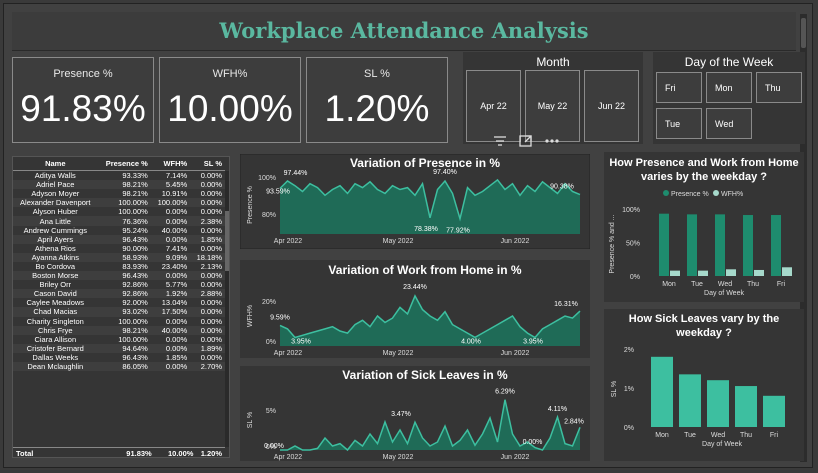 This screenshot has height=473, width=818. Describe the element at coordinates (119, 176) in the screenshot. I see `table-row: Aditya Walls 93.33% 7.14% 0.00%` at that location.